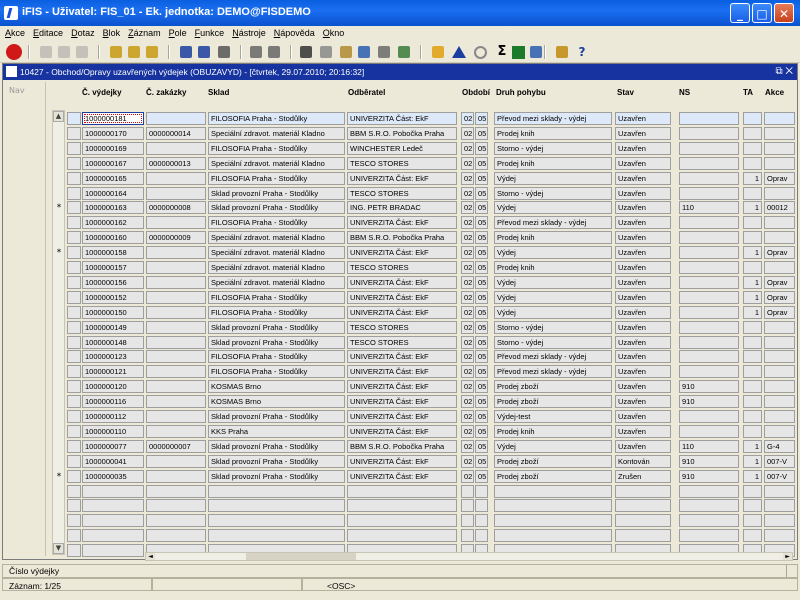  I want to click on excel-icon, so click(518, 52).